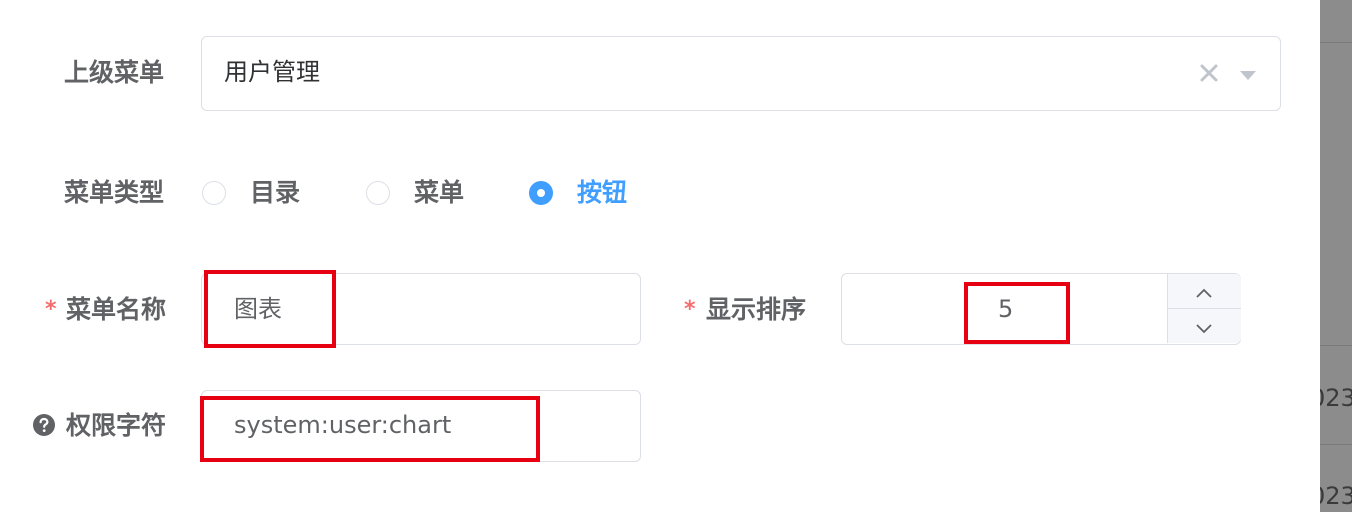 The width and height of the screenshot is (1352, 512). I want to click on stepper-increase-button, so click(1204, 291).